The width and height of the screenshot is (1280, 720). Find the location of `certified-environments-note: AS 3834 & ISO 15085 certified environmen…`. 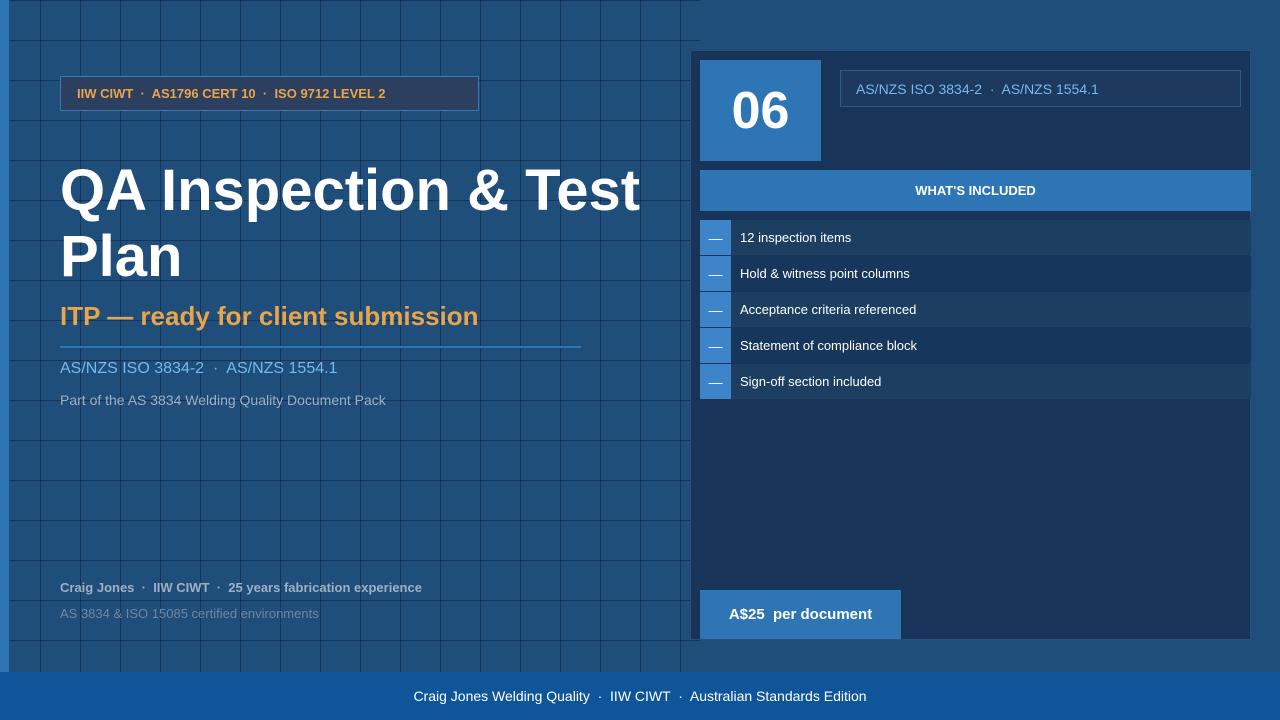

certified-environments-note: AS 3834 & ISO 15085 certified environmen… is located at coordinates (189, 613).